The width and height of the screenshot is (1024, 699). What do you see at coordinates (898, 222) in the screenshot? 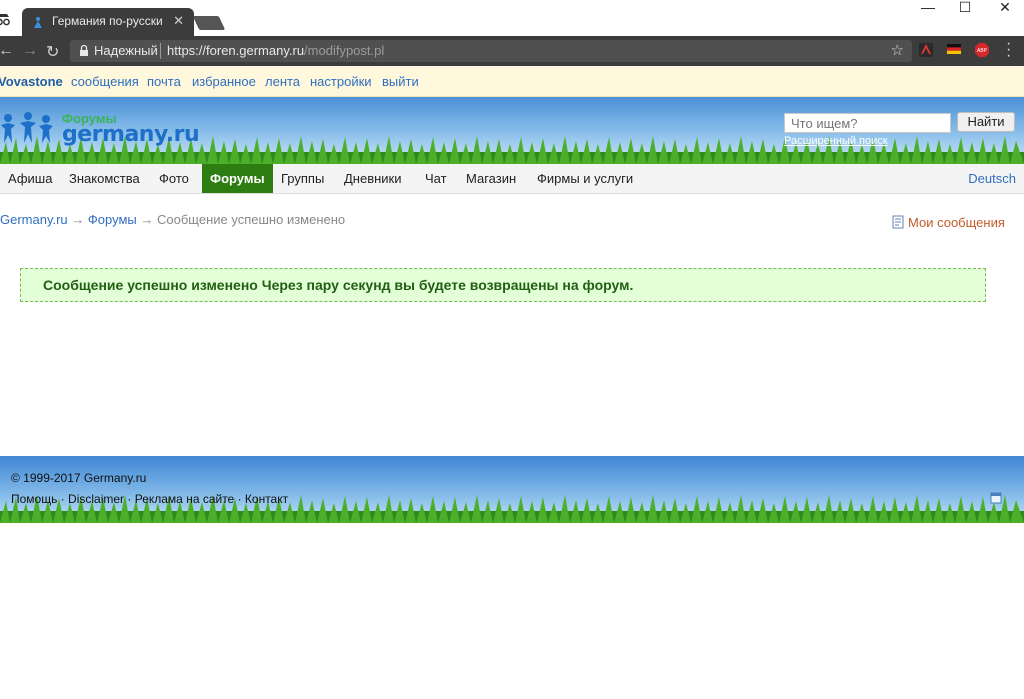
I see `messages-icon` at bounding box center [898, 222].